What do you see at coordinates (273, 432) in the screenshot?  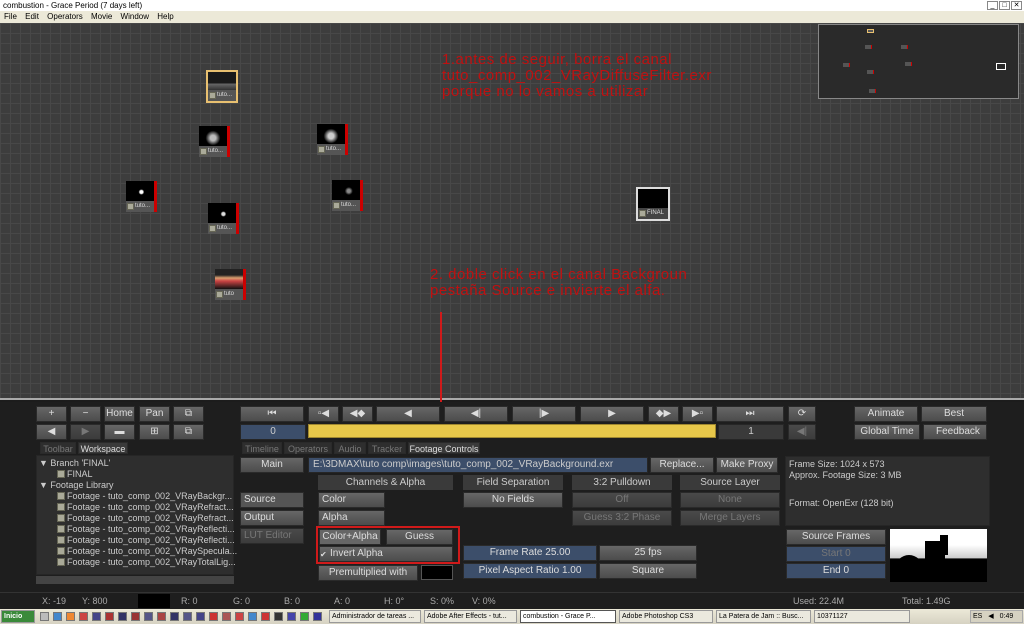 I see `current-frame-field: 0` at bounding box center [273, 432].